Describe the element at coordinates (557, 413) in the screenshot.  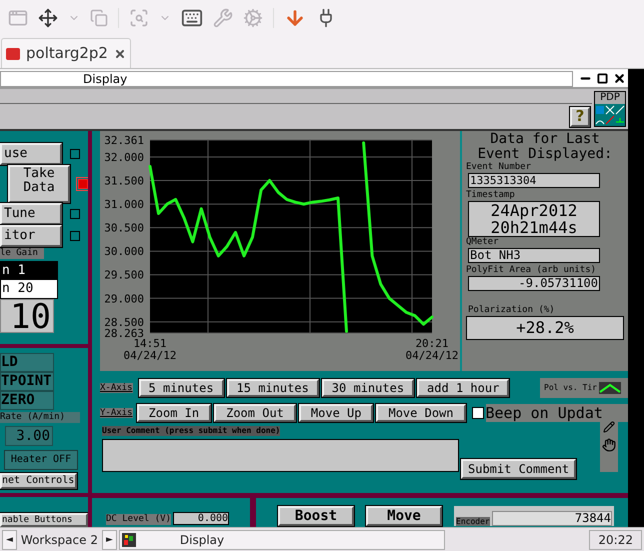
I see `beep-label: Beep on Updat` at that location.